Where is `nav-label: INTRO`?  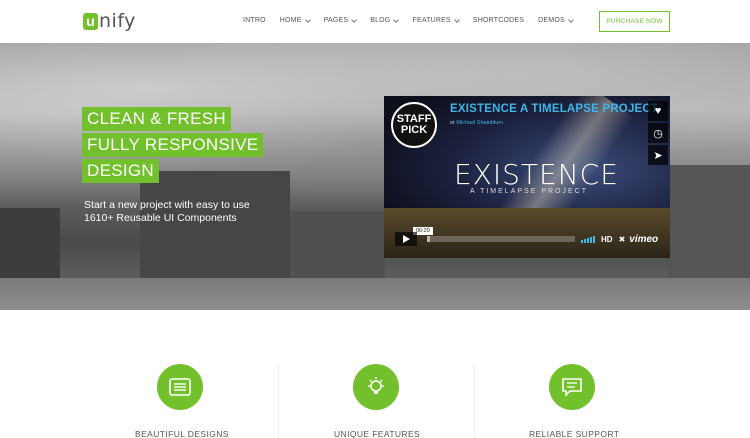
nav-label: INTRO is located at coordinates (254, 20).